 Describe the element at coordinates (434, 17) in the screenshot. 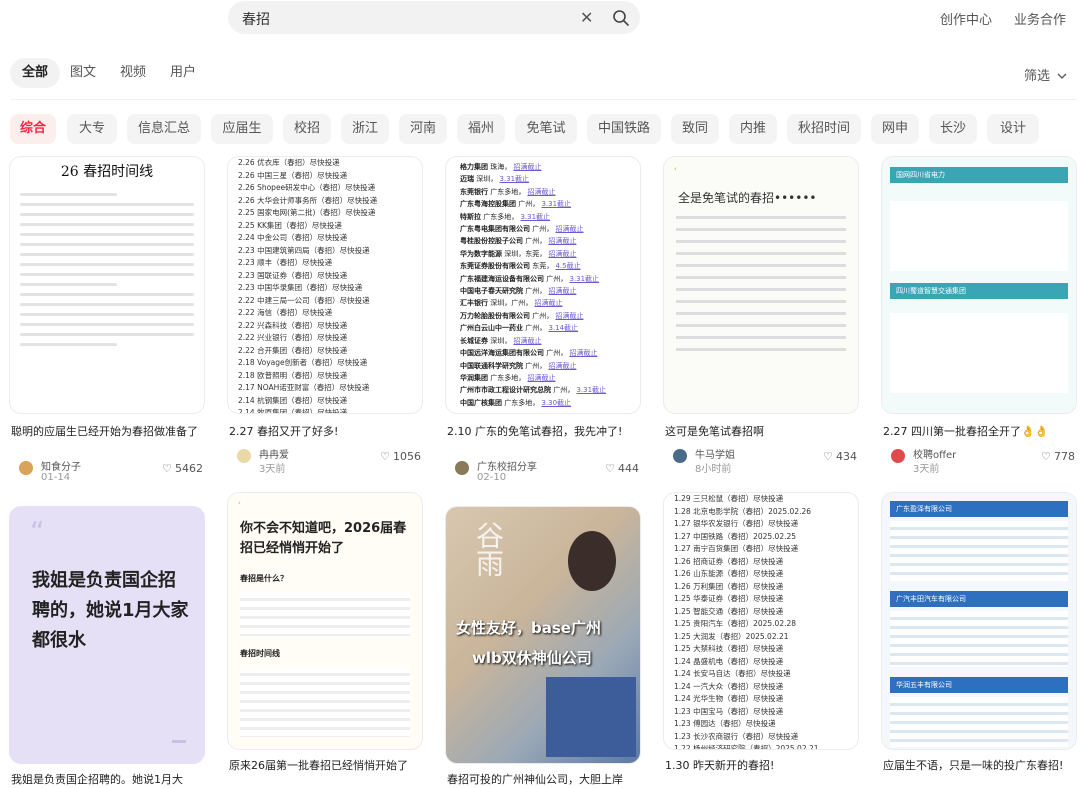

I see `search-box: 春招 ✕` at that location.